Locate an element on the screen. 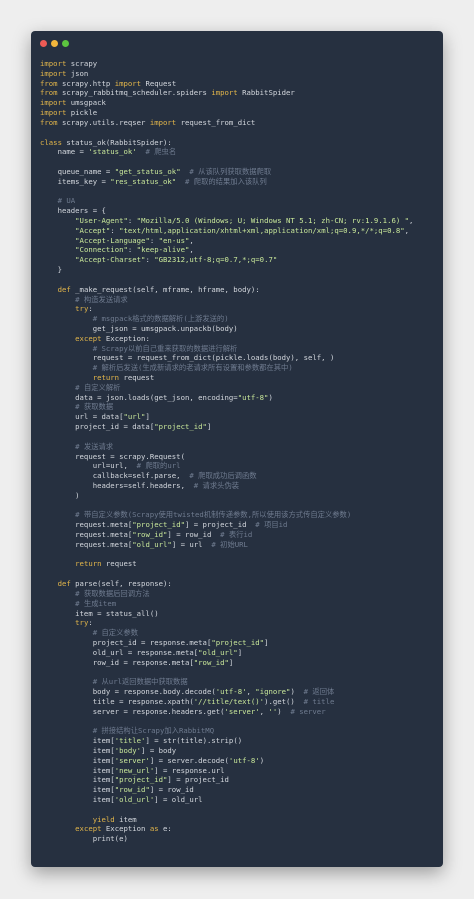  code-line: old_url = response.meta["old_url"] is located at coordinates (239, 653).